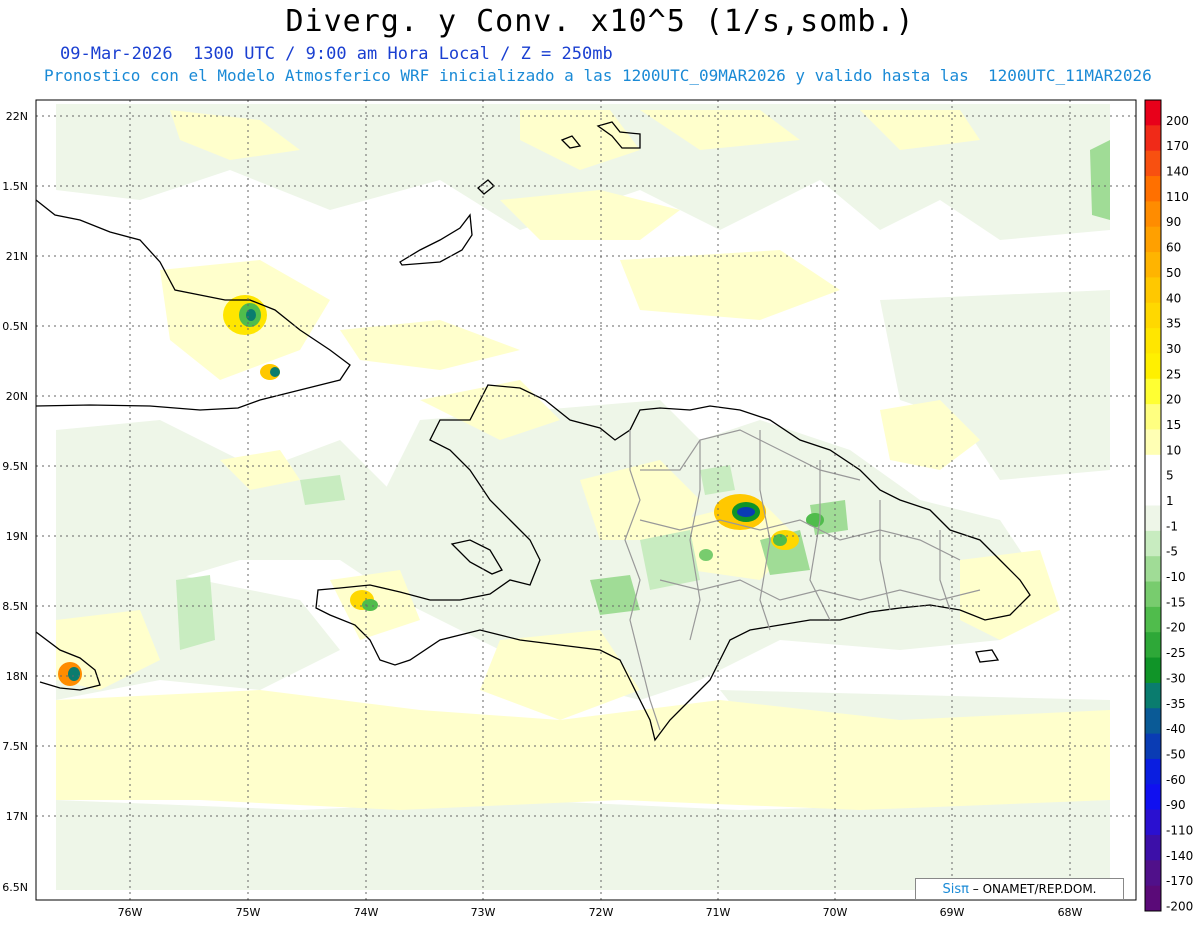  Describe the element at coordinates (1176, 602) in the screenshot. I see `colorbar-label: -15` at that location.